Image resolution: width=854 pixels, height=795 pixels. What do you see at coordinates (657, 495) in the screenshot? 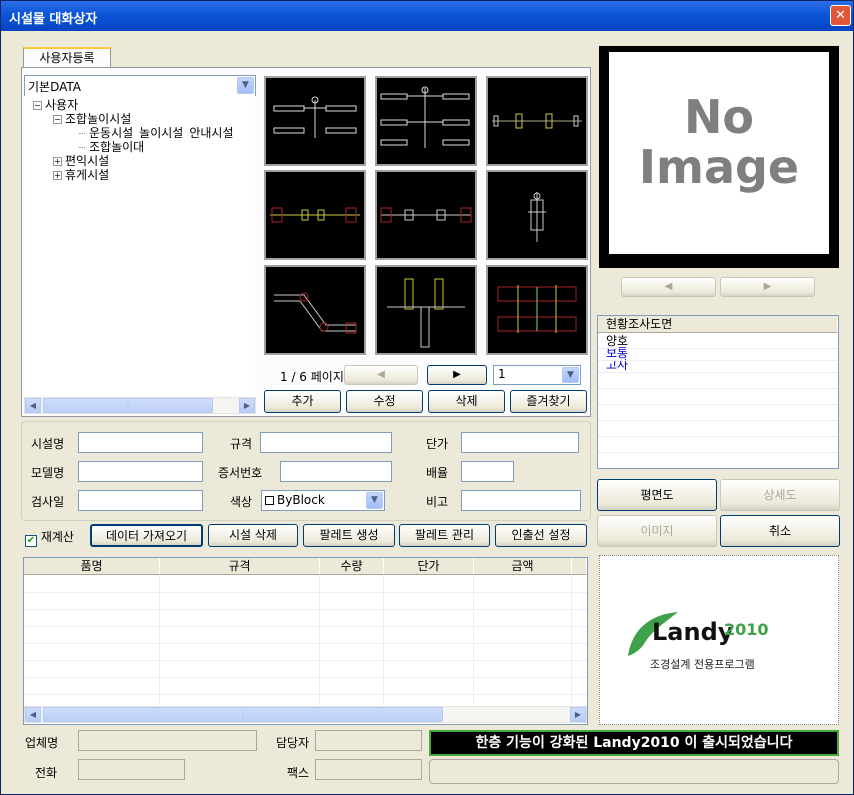
I see `plan-view-button: 평면도` at bounding box center [657, 495].